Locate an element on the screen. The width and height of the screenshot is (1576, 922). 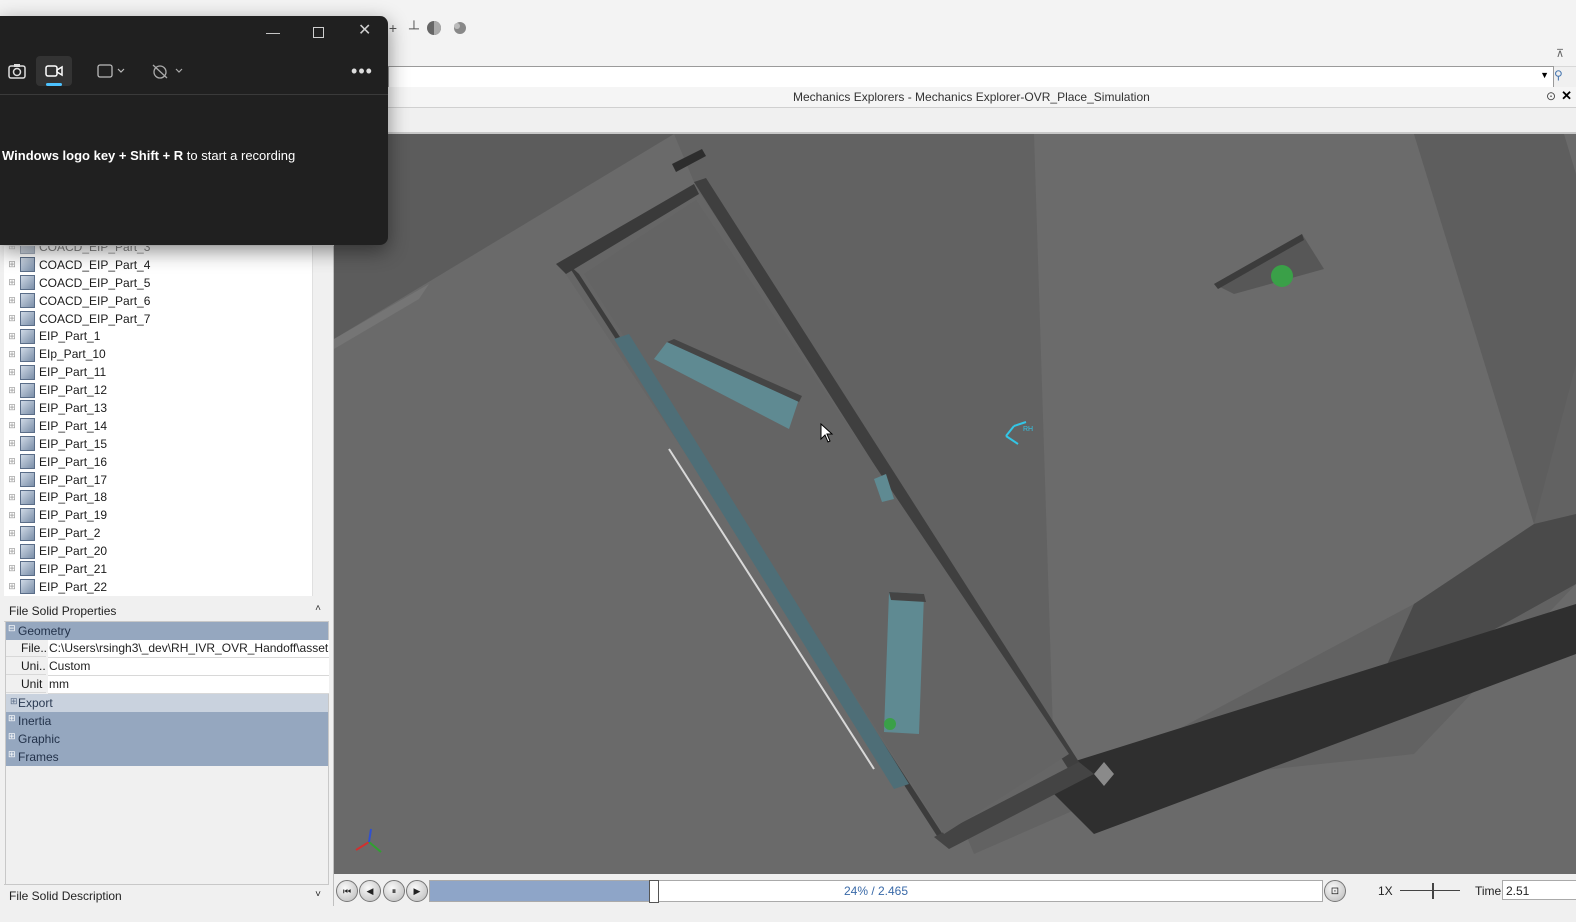
svg-text: RH is located at coordinates (1028, 429).